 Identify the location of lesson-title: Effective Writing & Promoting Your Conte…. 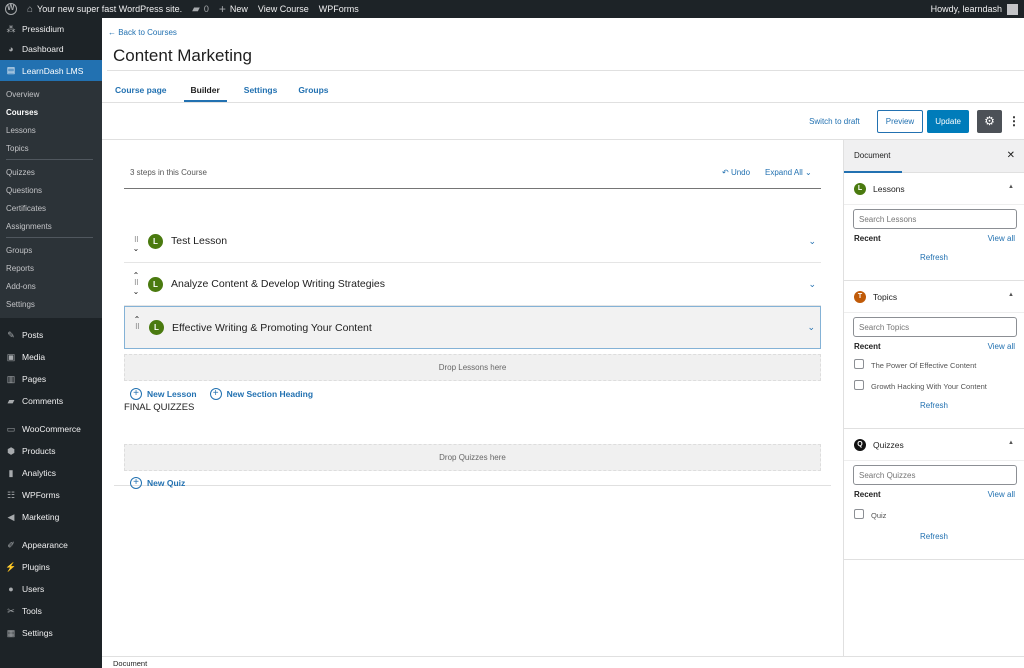
(489, 328).